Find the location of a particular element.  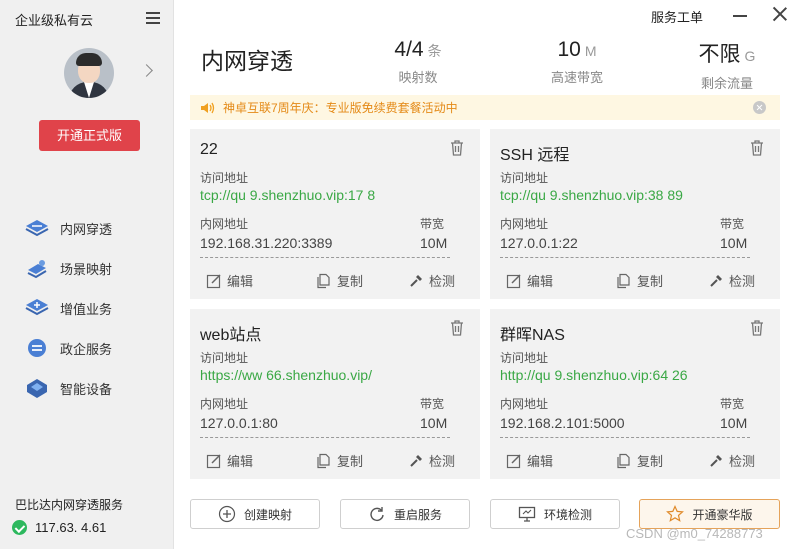

scene-map-icon is located at coordinates (37, 269).